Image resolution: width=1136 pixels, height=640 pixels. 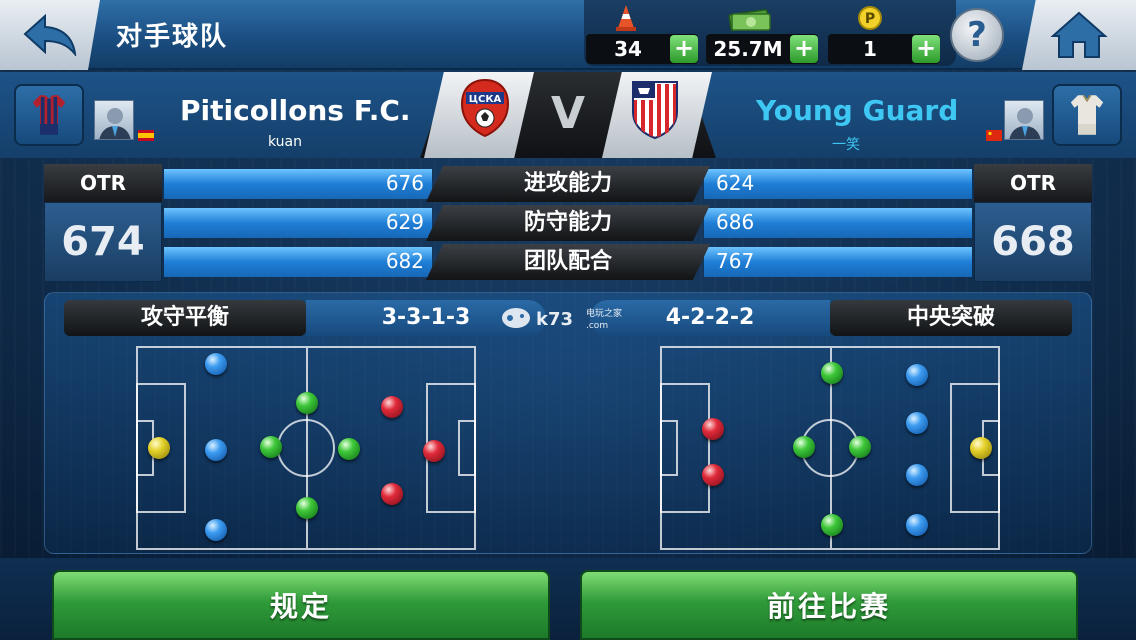 What do you see at coordinates (655, 110) in the screenshot?
I see `atletico-crest-icon` at bounding box center [655, 110].